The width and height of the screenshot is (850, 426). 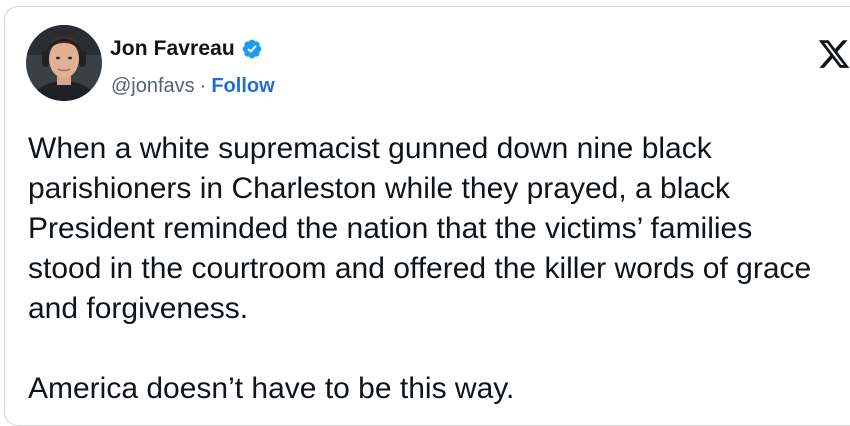 I want to click on x-logo-icon, so click(x=833, y=54).